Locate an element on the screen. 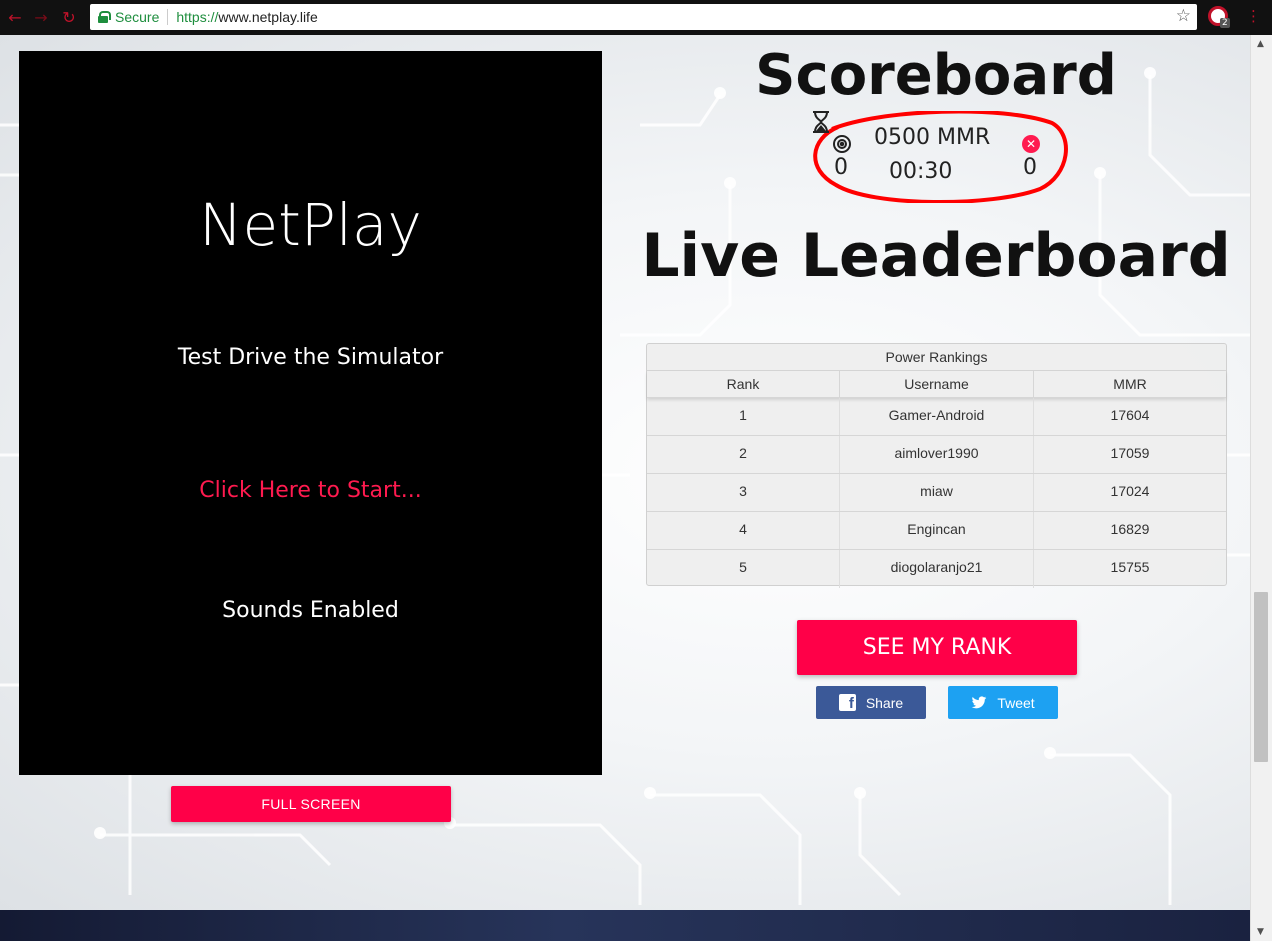  username-cell: aimlover1990 is located at coordinates (937, 454).